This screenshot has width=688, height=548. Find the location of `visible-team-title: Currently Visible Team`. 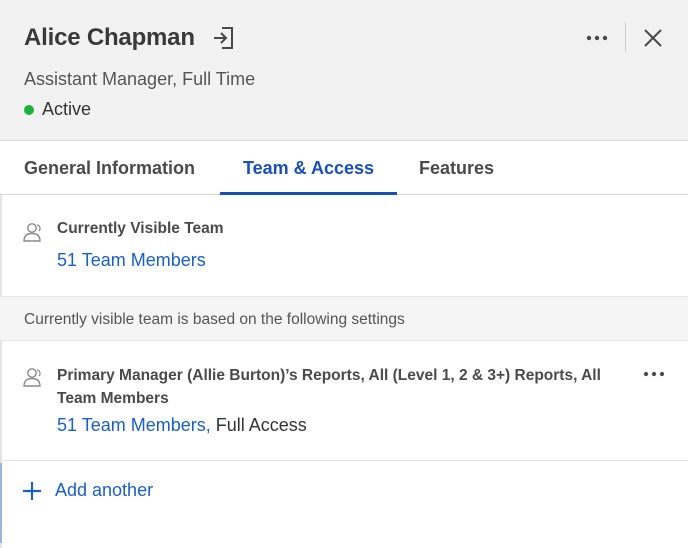

visible-team-title: Currently Visible Team is located at coordinates (140, 228).